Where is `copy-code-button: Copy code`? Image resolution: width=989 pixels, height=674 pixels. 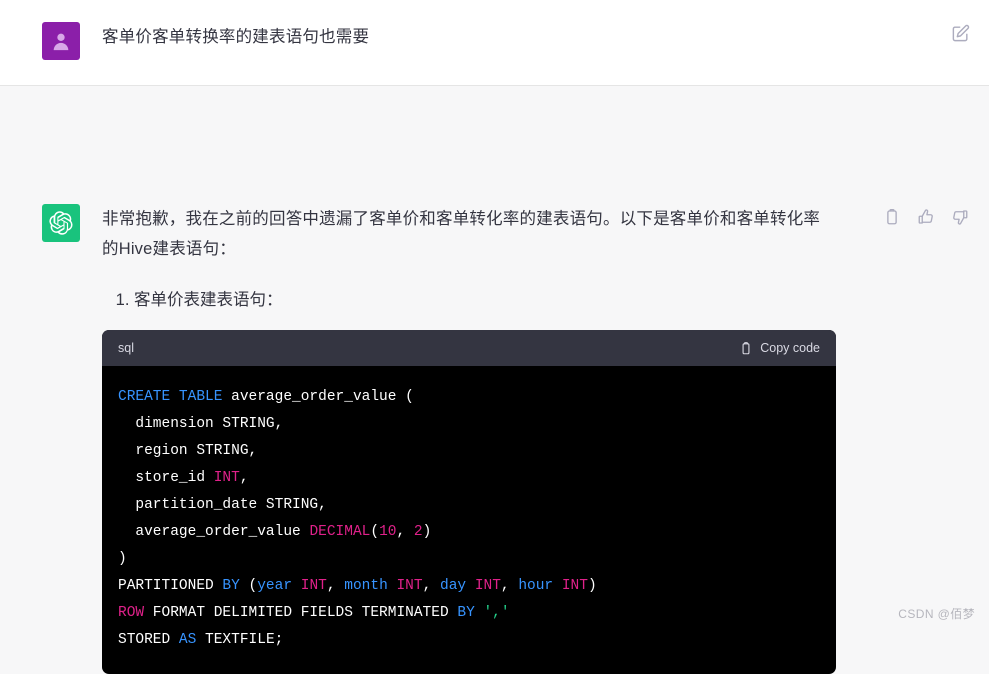 copy-code-button: Copy code is located at coordinates (779, 348).